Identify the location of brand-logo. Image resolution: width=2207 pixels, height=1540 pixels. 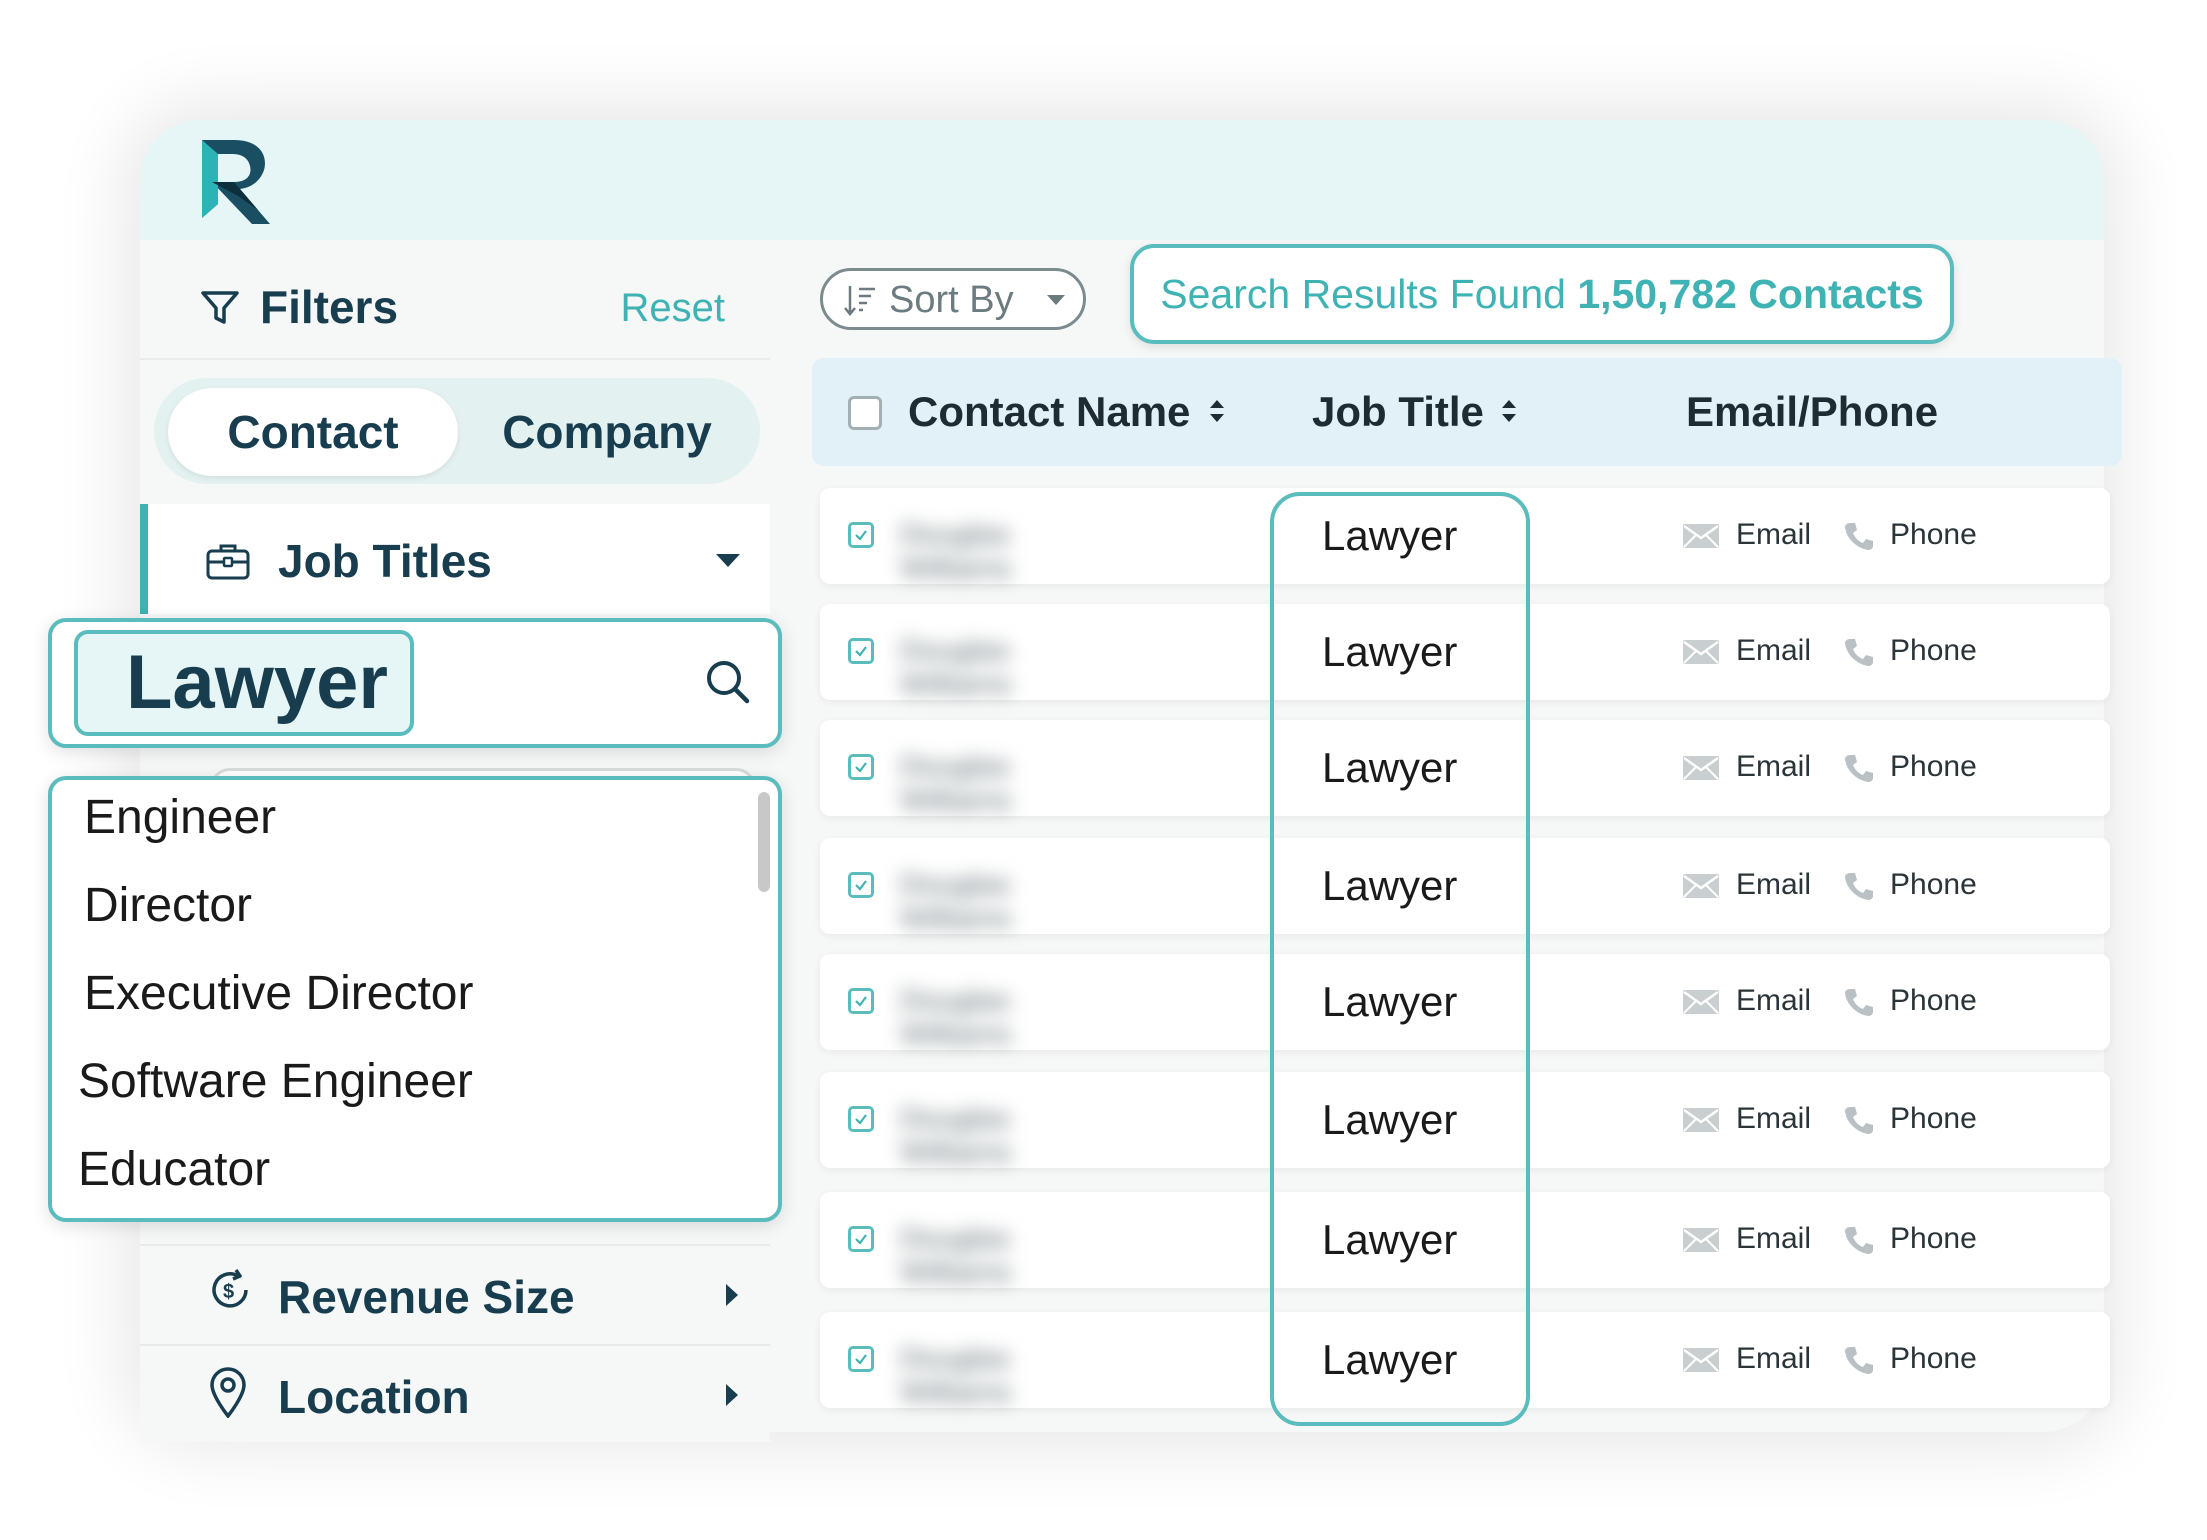
(236, 182).